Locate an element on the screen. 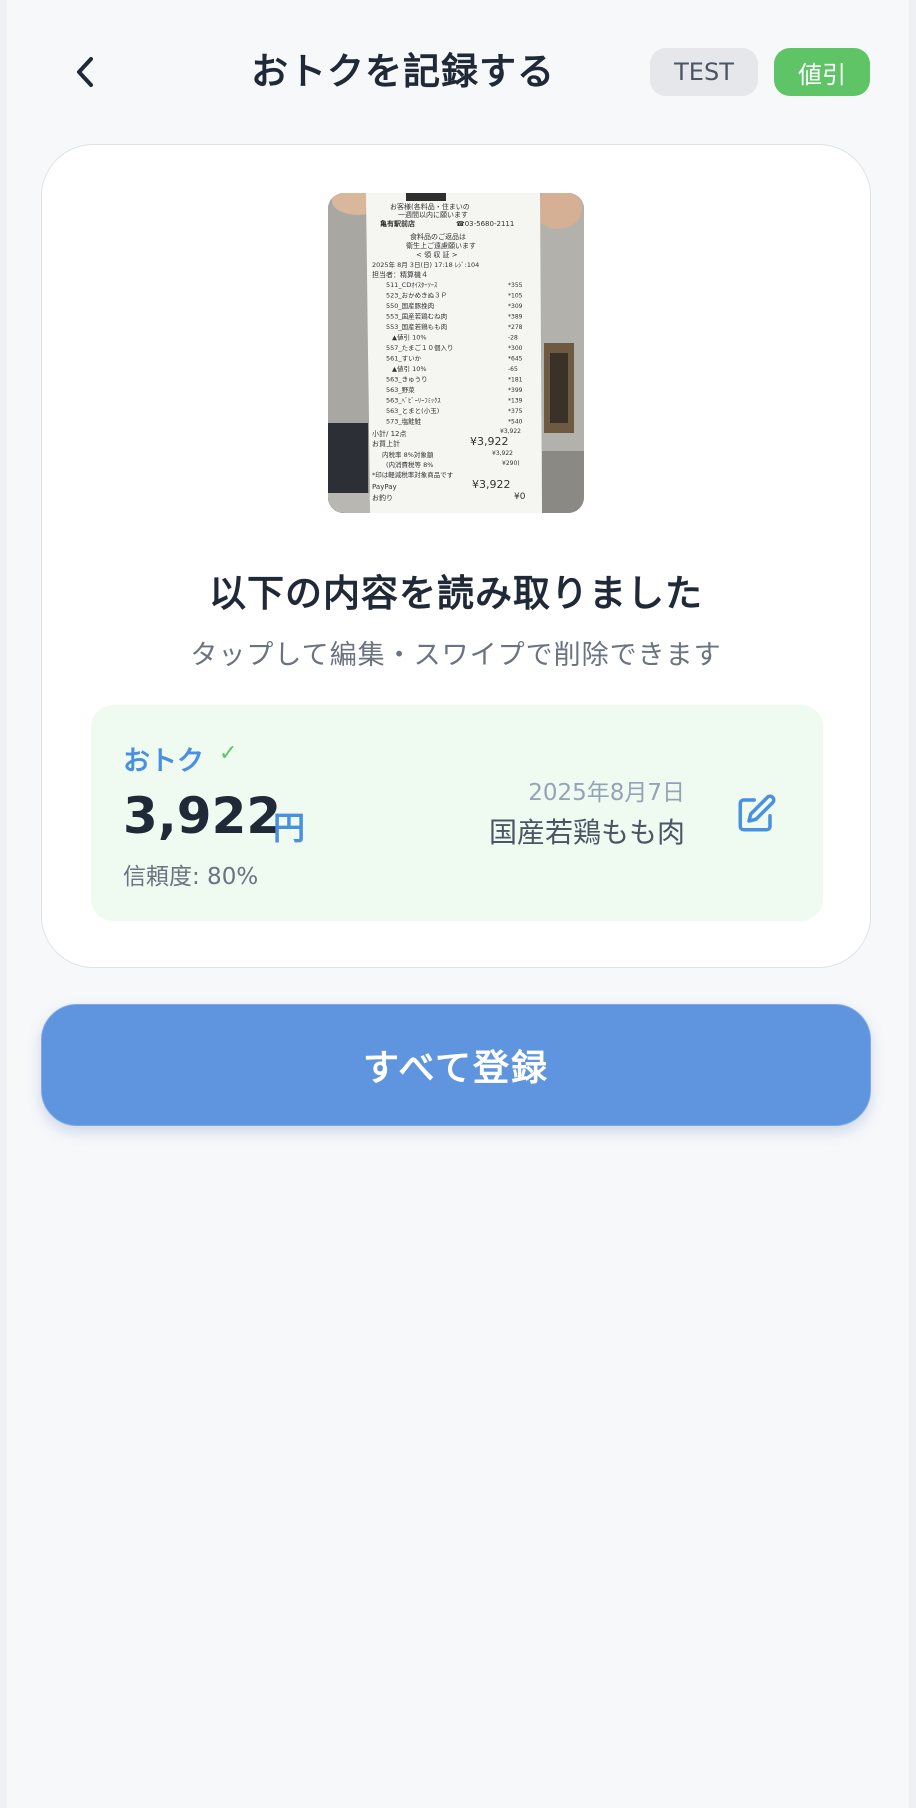 The image size is (916, 1808). edit-icon is located at coordinates (757, 813).